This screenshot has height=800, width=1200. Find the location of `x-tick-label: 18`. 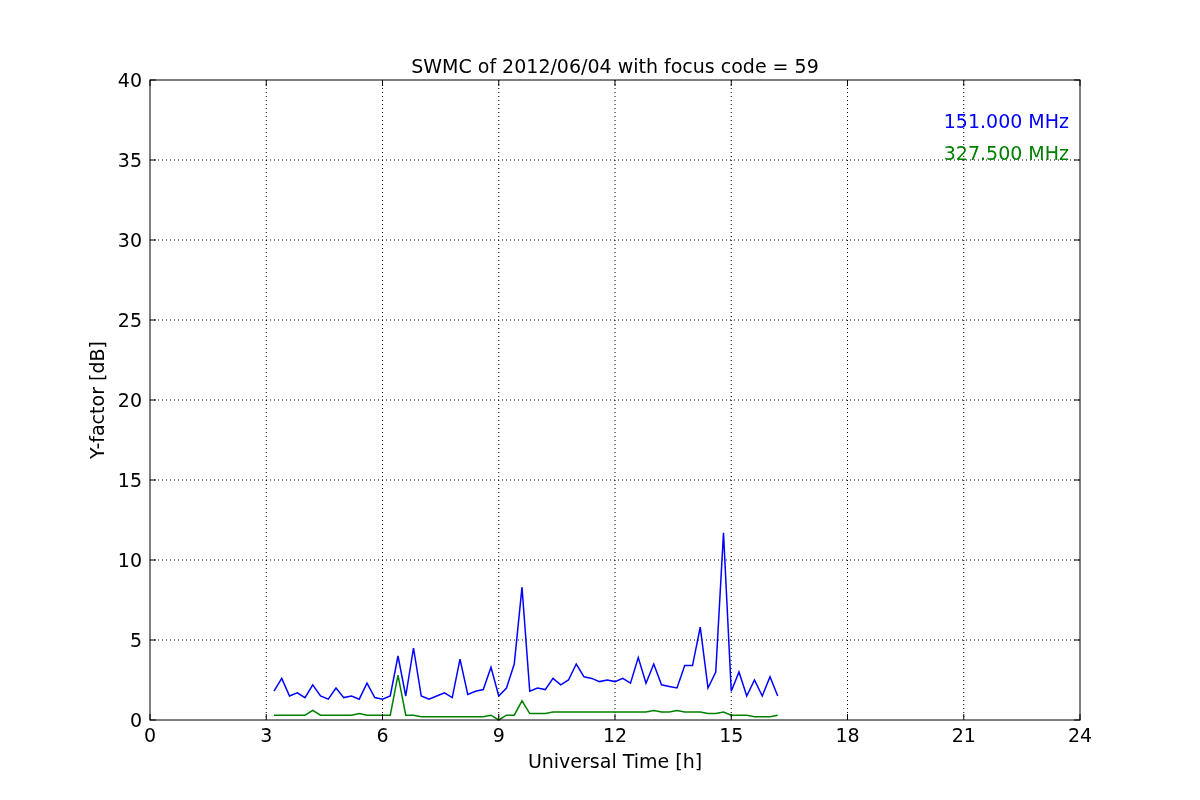

x-tick-label: 18 is located at coordinates (847, 735).